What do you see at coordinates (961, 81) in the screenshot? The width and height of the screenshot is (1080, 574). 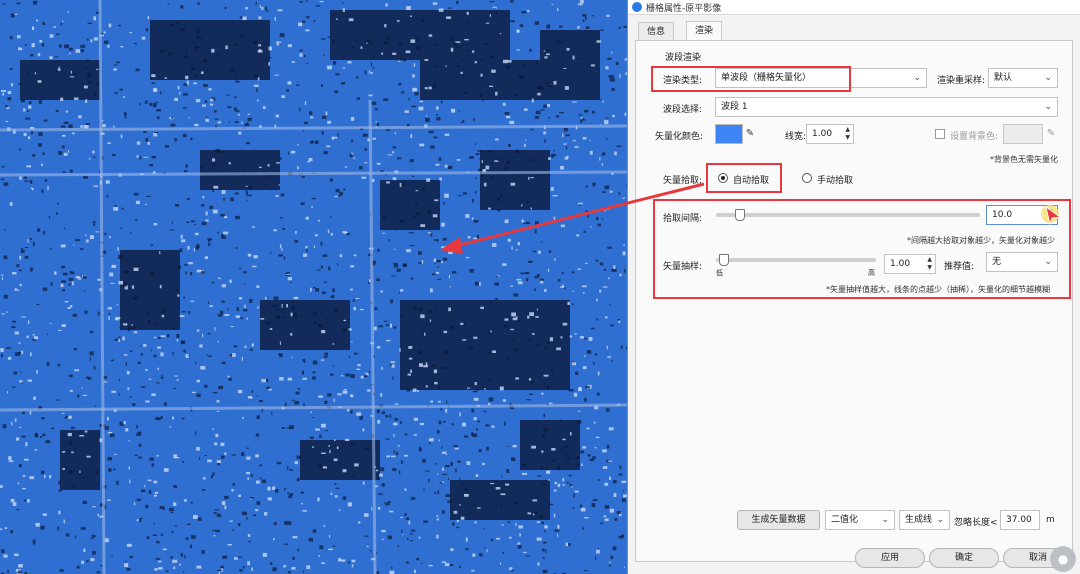 I see `resample-label: 渲染重采样:` at bounding box center [961, 81].